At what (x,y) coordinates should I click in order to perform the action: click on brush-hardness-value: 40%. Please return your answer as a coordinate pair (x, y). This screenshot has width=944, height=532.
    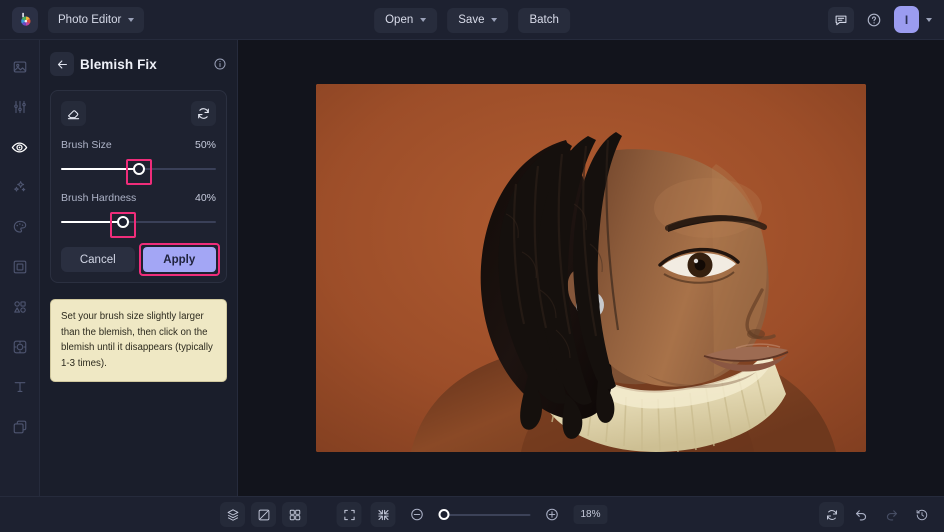
    Looking at the image, I should click on (205, 198).